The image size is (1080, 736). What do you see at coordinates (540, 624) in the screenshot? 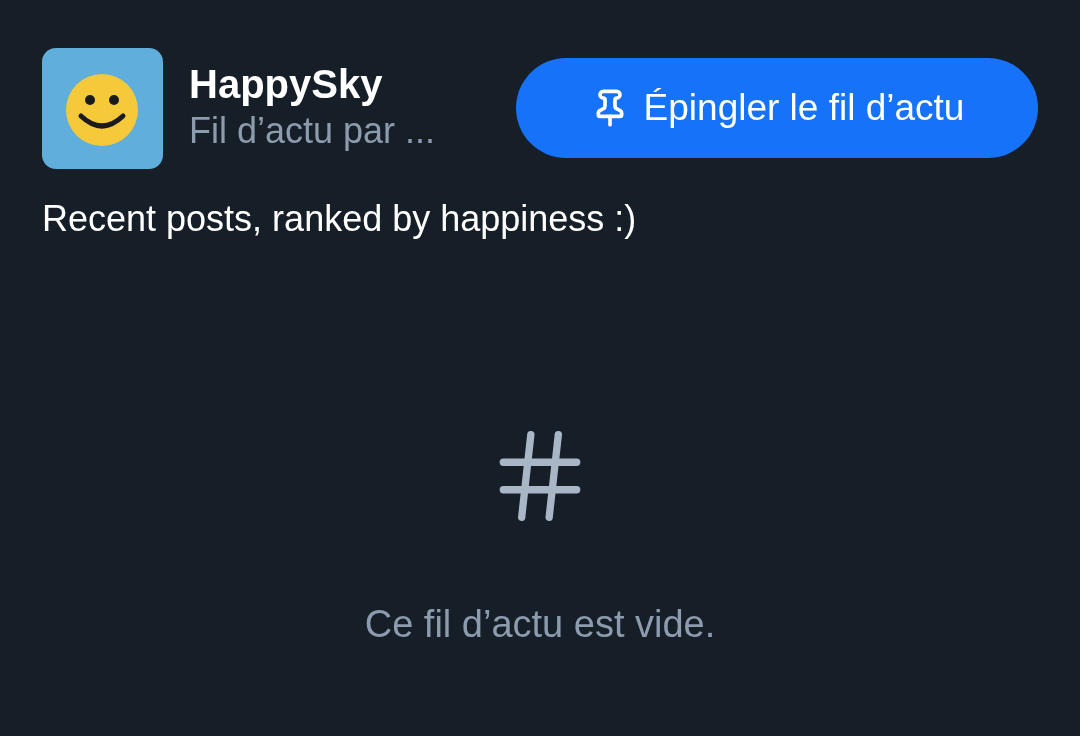
I see `empty-feed-message: Ce fil d’actu est vide.` at bounding box center [540, 624].